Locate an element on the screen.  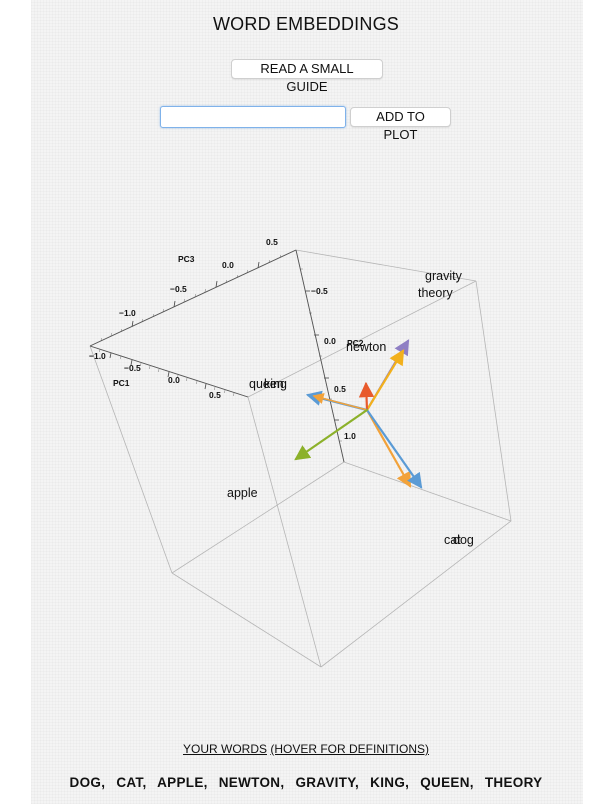
word-label-gravity: gravity is located at coordinates (444, 276).